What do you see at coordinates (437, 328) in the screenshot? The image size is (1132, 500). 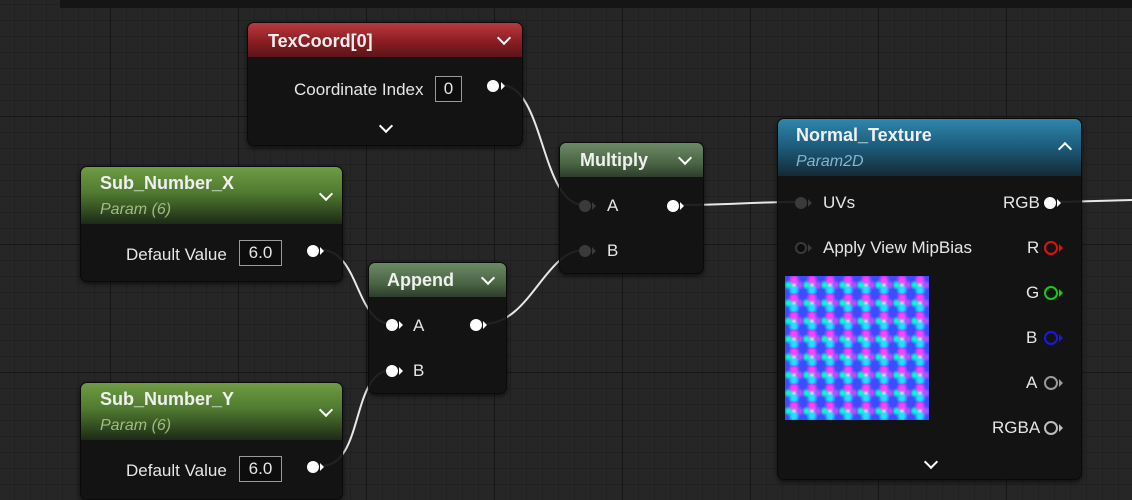 I see `append-node: Append A B` at bounding box center [437, 328].